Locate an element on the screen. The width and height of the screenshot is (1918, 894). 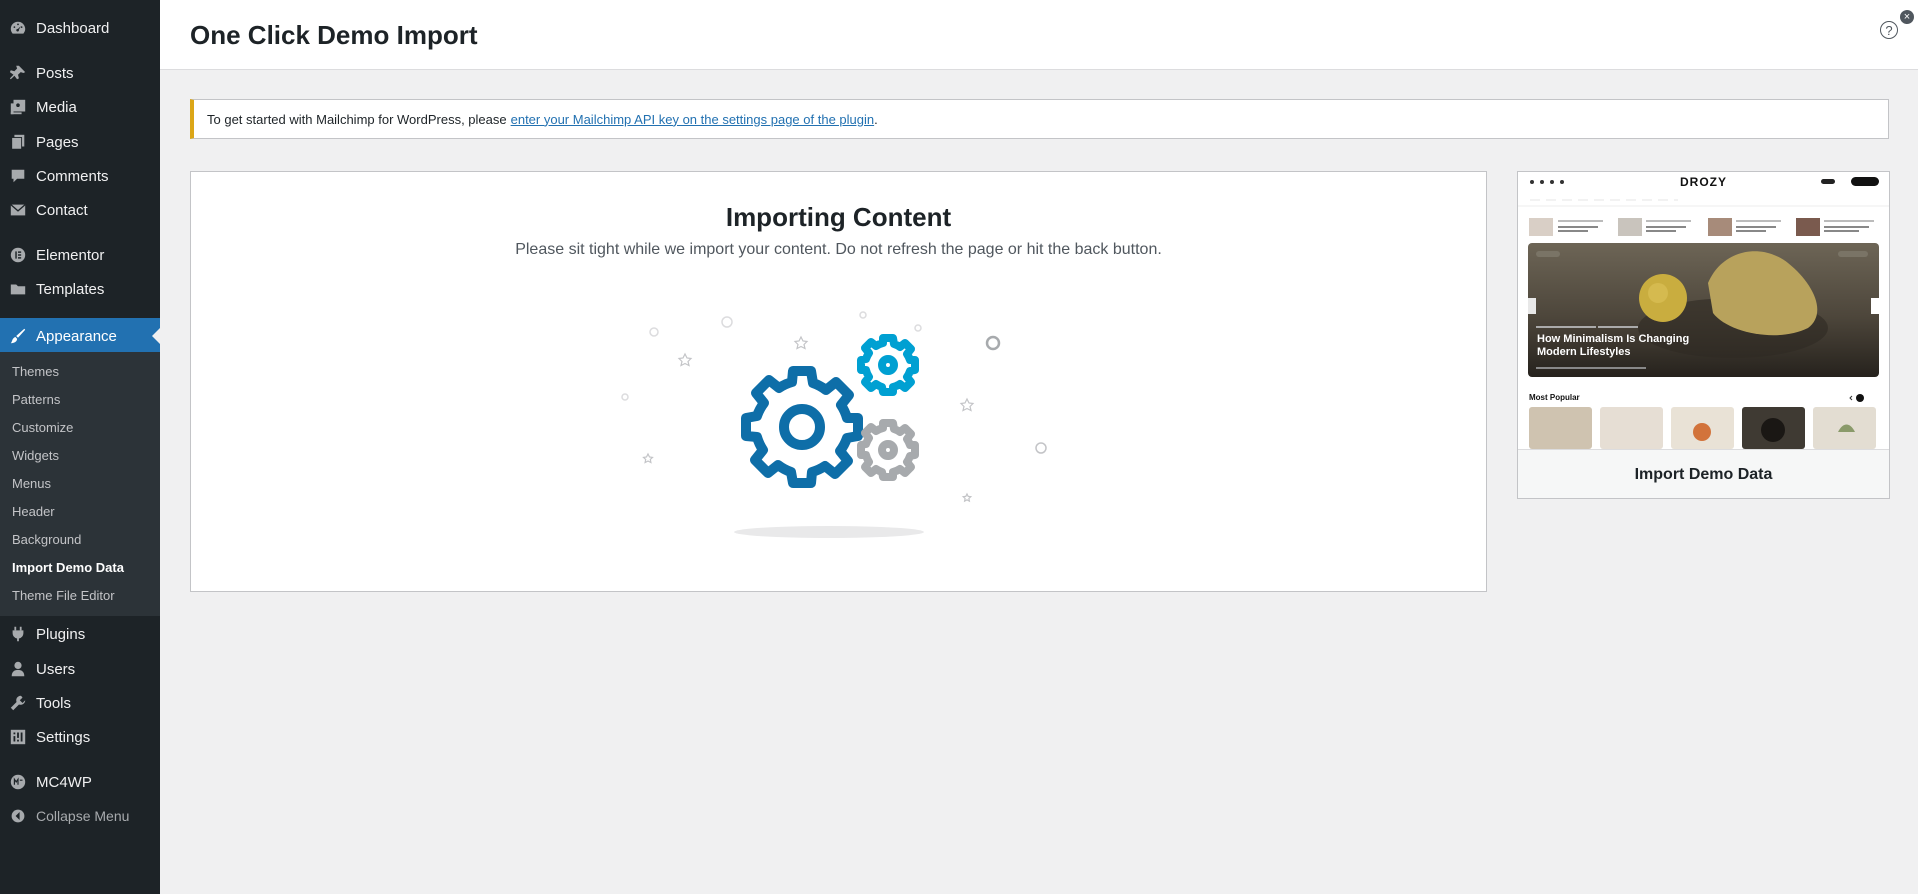
pages-icon is located at coordinates (18, 142).